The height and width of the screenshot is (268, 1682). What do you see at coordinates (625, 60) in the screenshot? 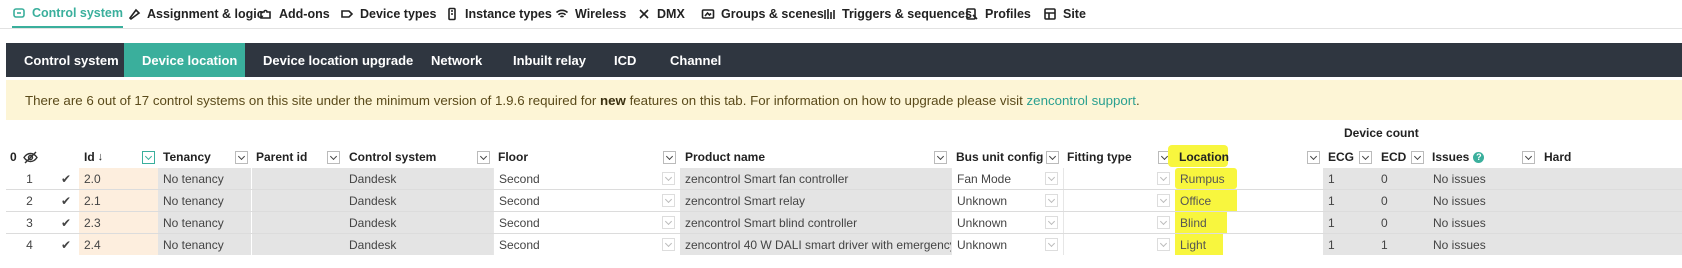
I see `tab-icd: ICD` at bounding box center [625, 60].